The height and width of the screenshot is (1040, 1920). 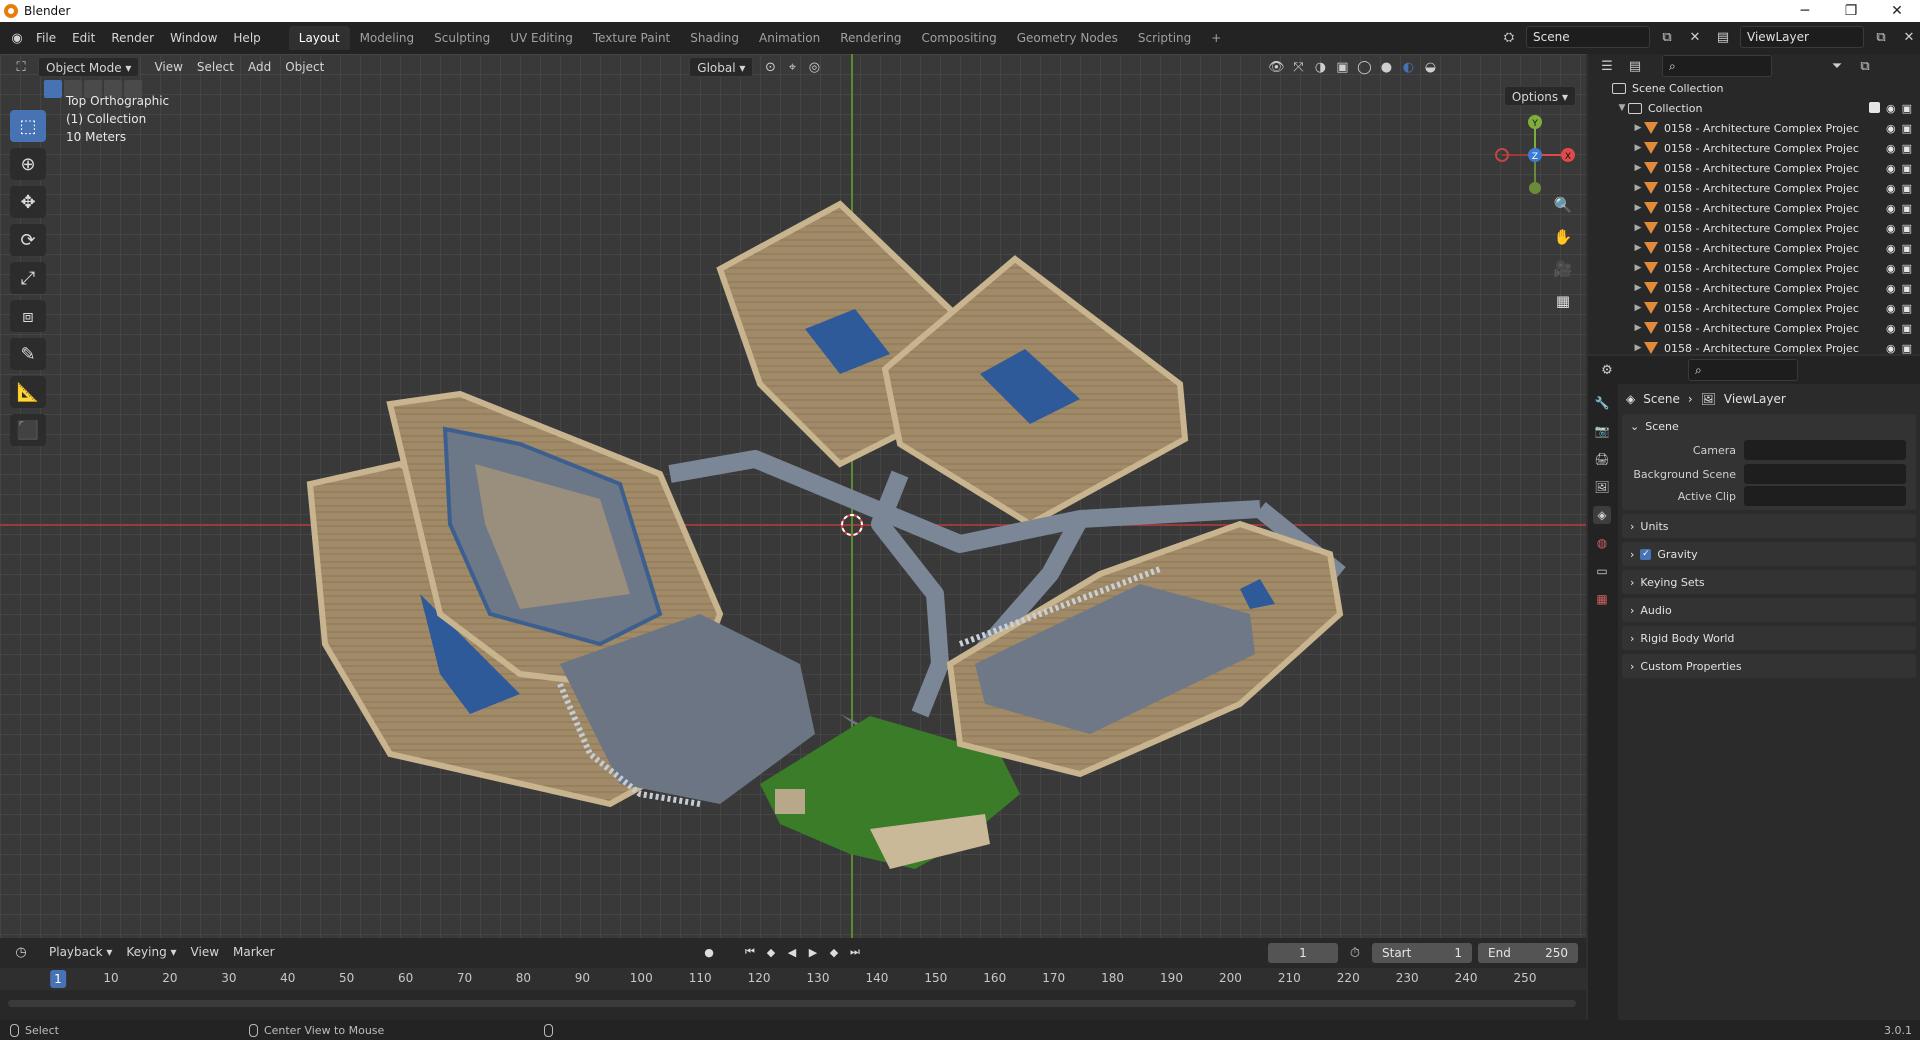 I want to click on shading-wireframe-icon: ◯, so click(x=1364, y=67).